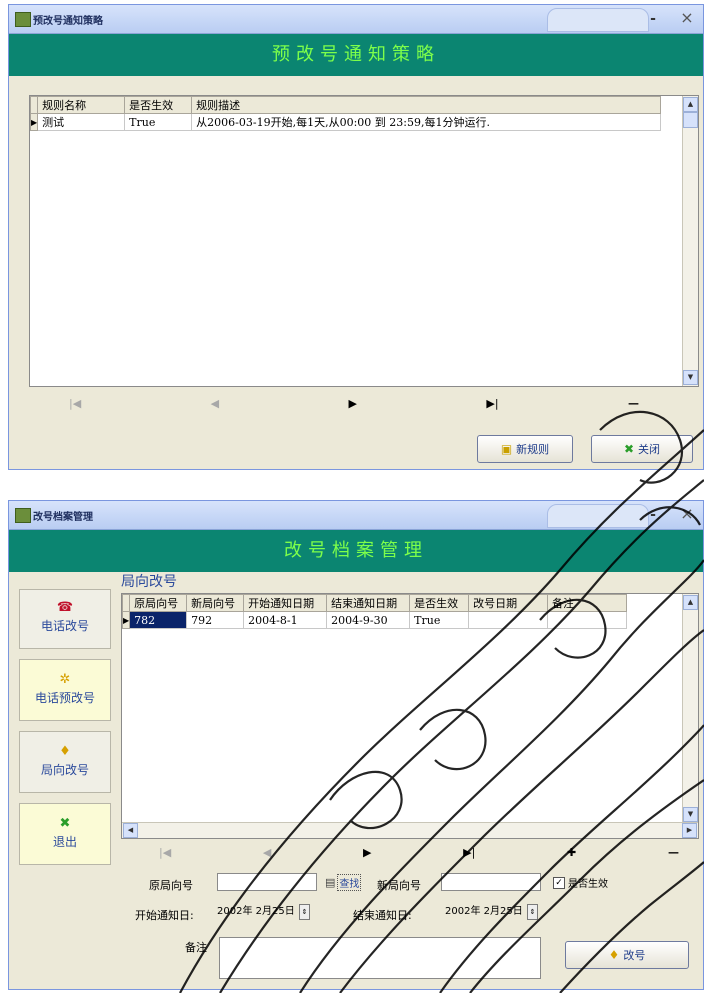 The image size is (704, 993). What do you see at coordinates (426, 105) in the screenshot?
I see `column-header-description: 规则描述` at bounding box center [426, 105].